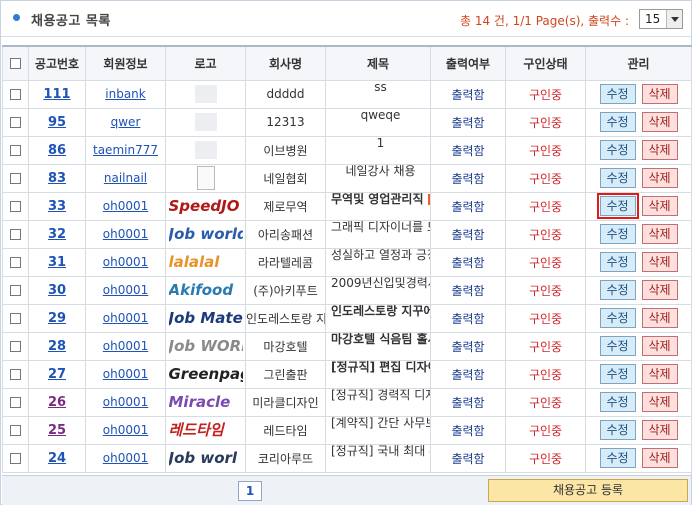 The height and width of the screenshot is (505, 692). I want to click on job-title-link: [계약직] 간단 사무보조 구함, so click(380, 423).